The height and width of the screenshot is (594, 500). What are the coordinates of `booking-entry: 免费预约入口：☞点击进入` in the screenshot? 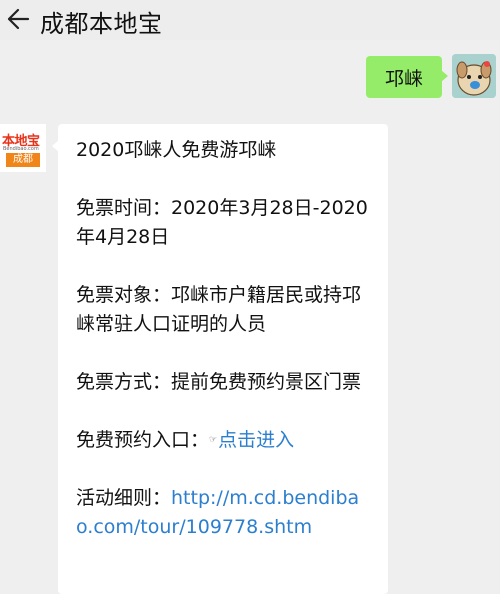 It's located at (226, 440).